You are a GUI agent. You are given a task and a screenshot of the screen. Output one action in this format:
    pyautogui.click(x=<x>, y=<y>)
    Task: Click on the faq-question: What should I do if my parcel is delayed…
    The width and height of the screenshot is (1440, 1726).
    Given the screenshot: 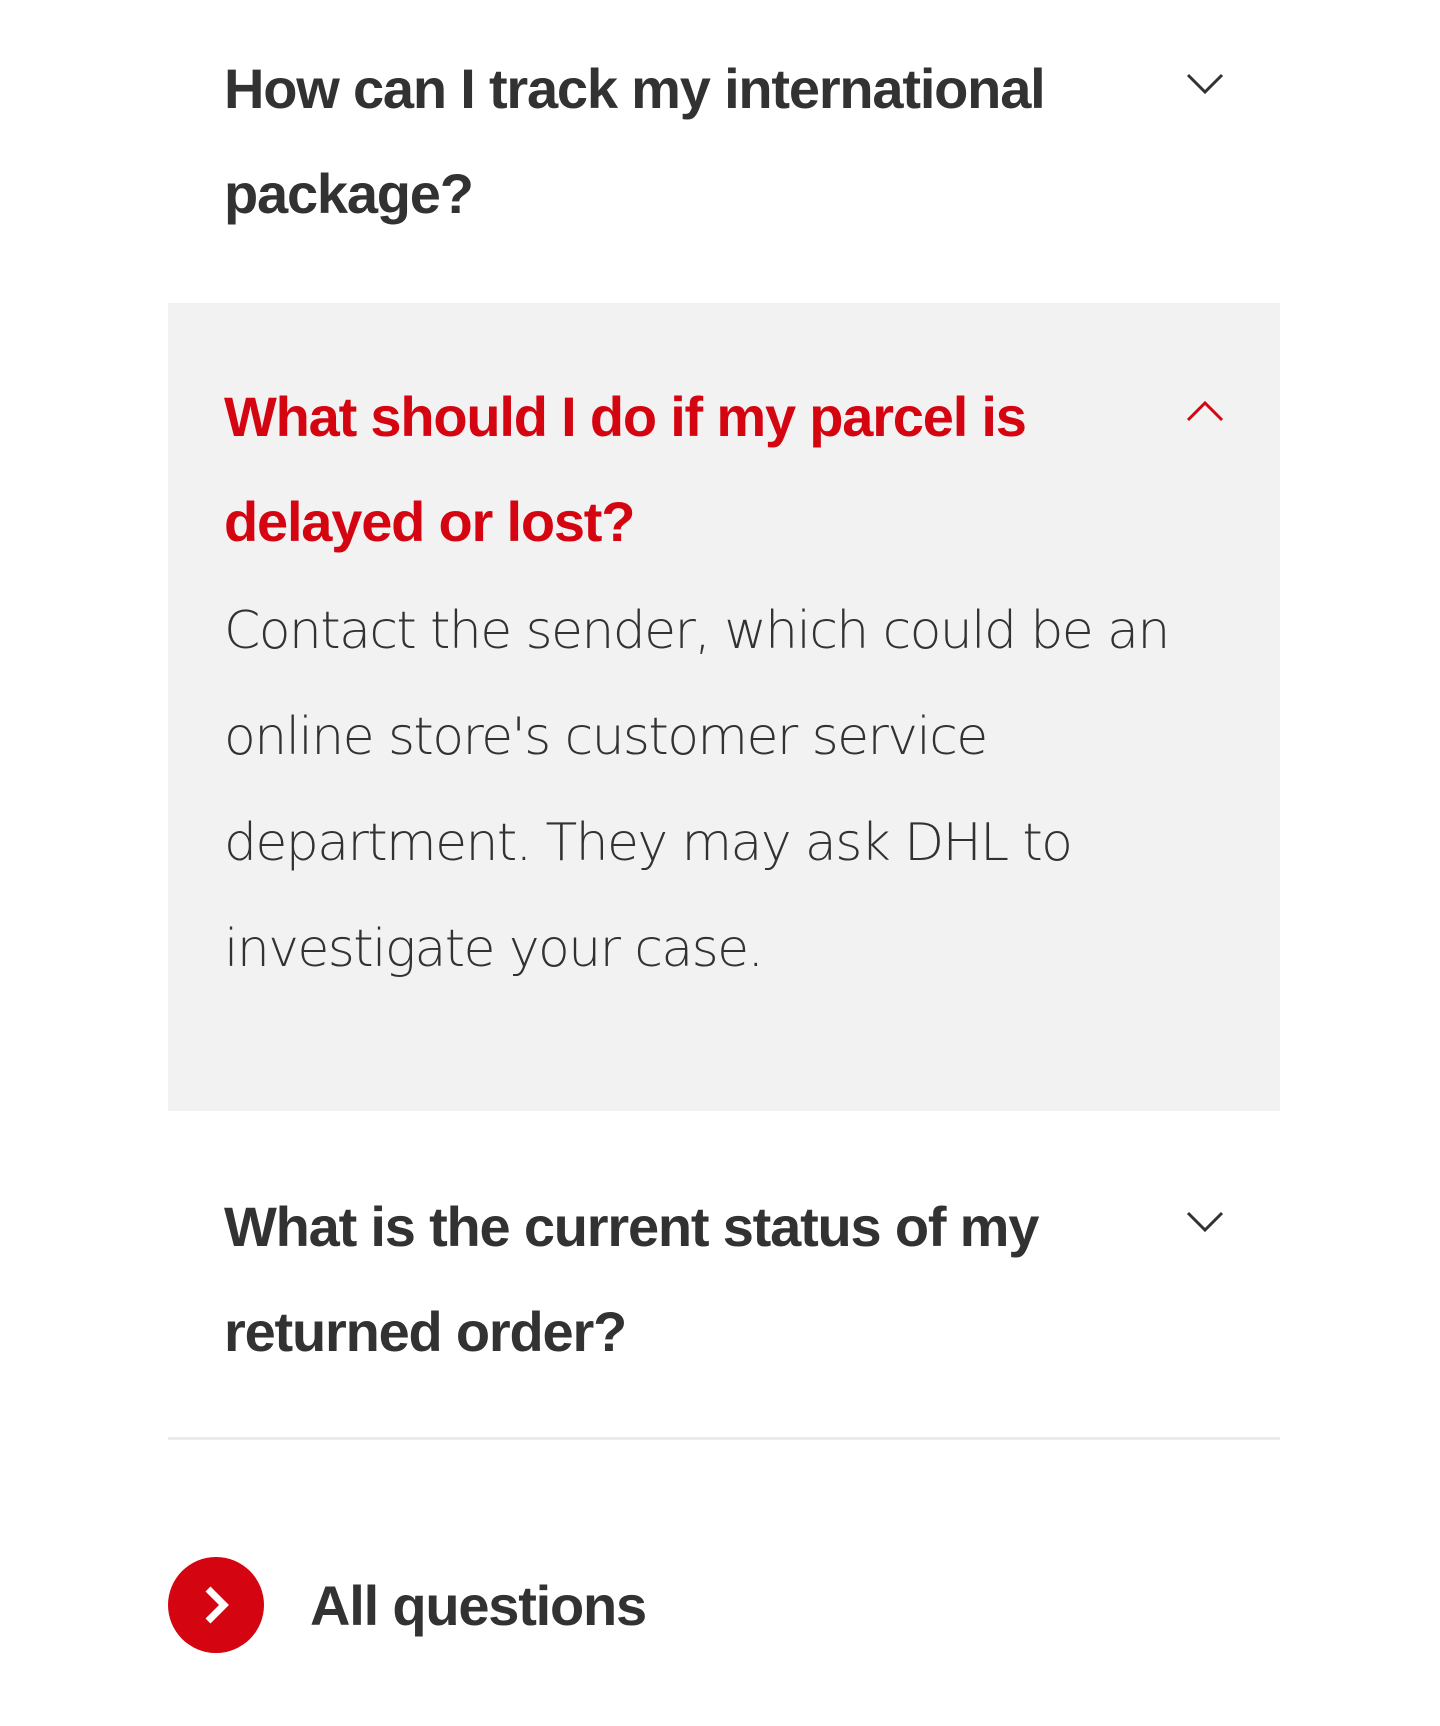 What is the action you would take?
    pyautogui.click(x=654, y=438)
    